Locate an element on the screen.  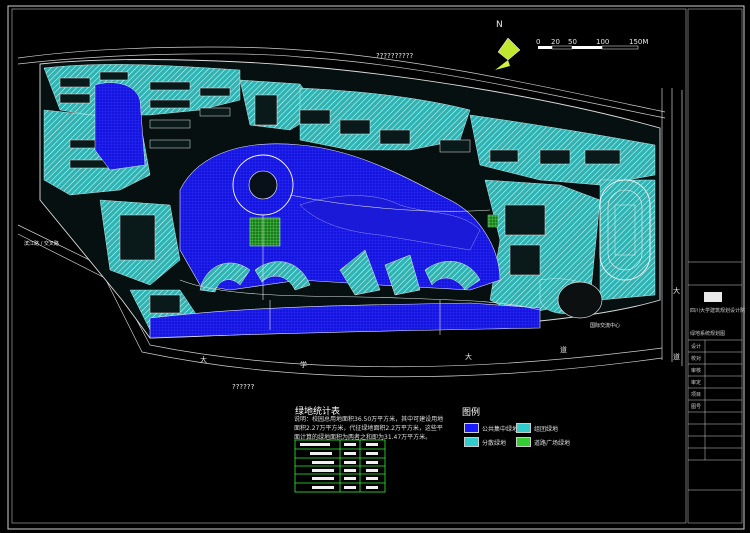
title-block-line: 审定 is located at coordinates (696, 383).